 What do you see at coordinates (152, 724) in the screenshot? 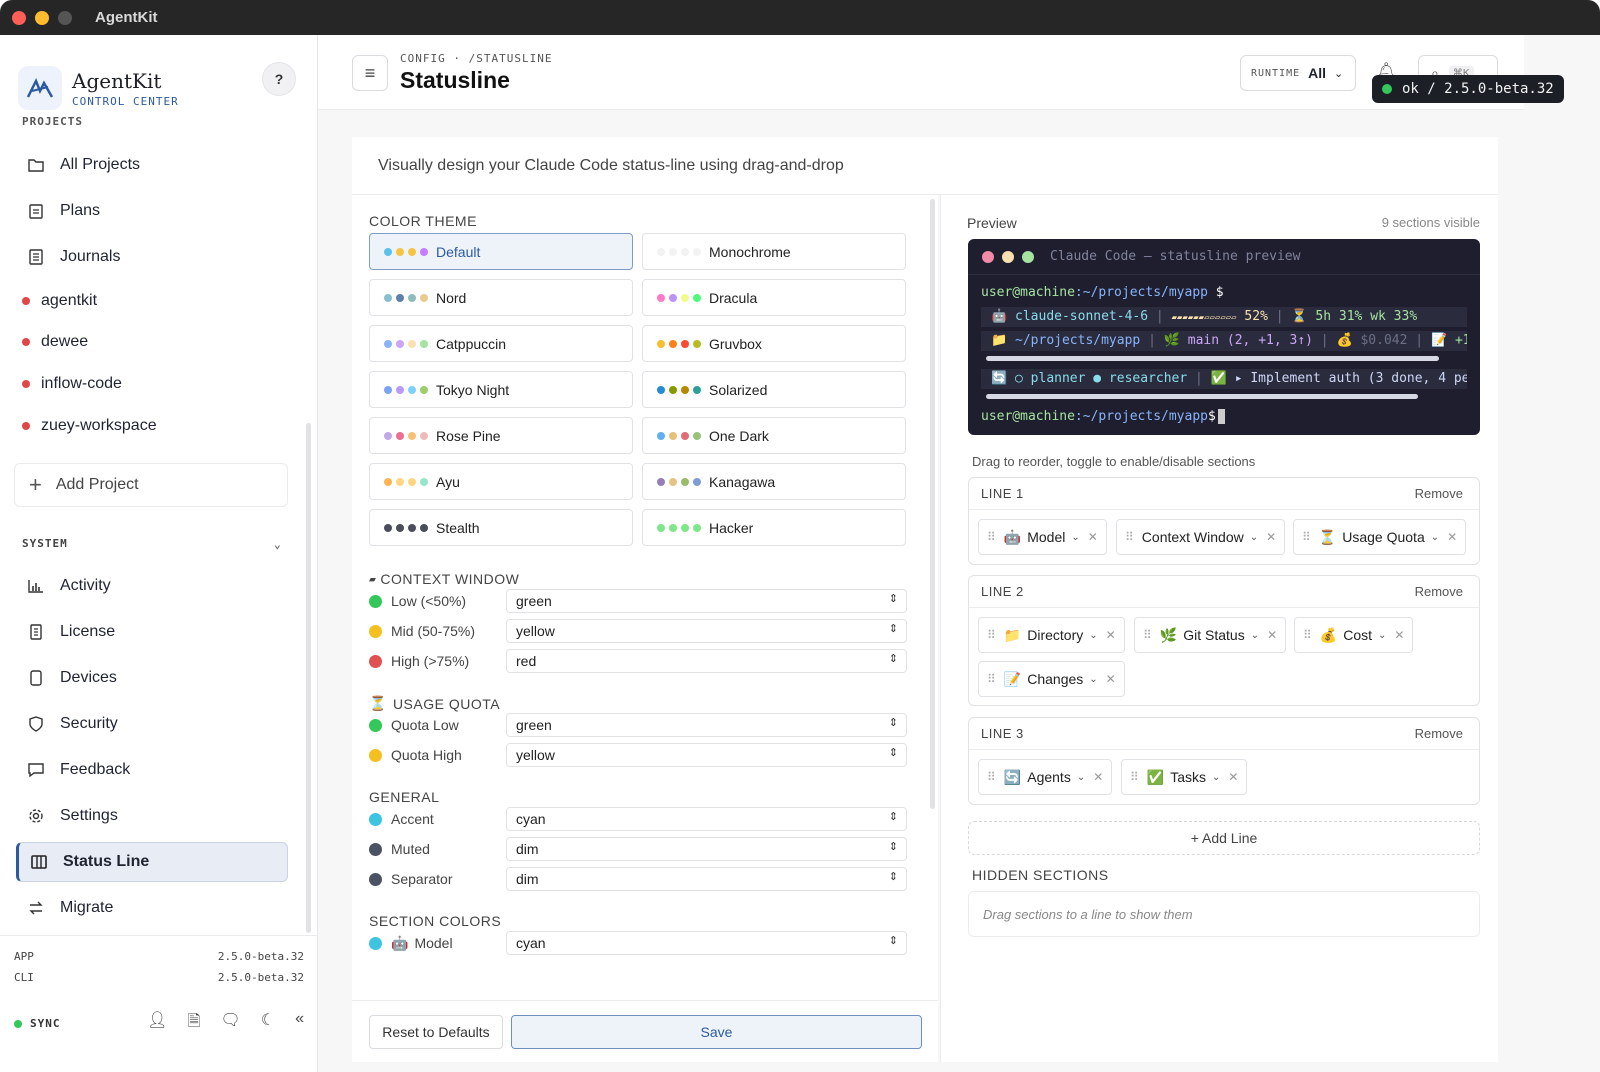
I see `nav-security: Security` at bounding box center [152, 724].